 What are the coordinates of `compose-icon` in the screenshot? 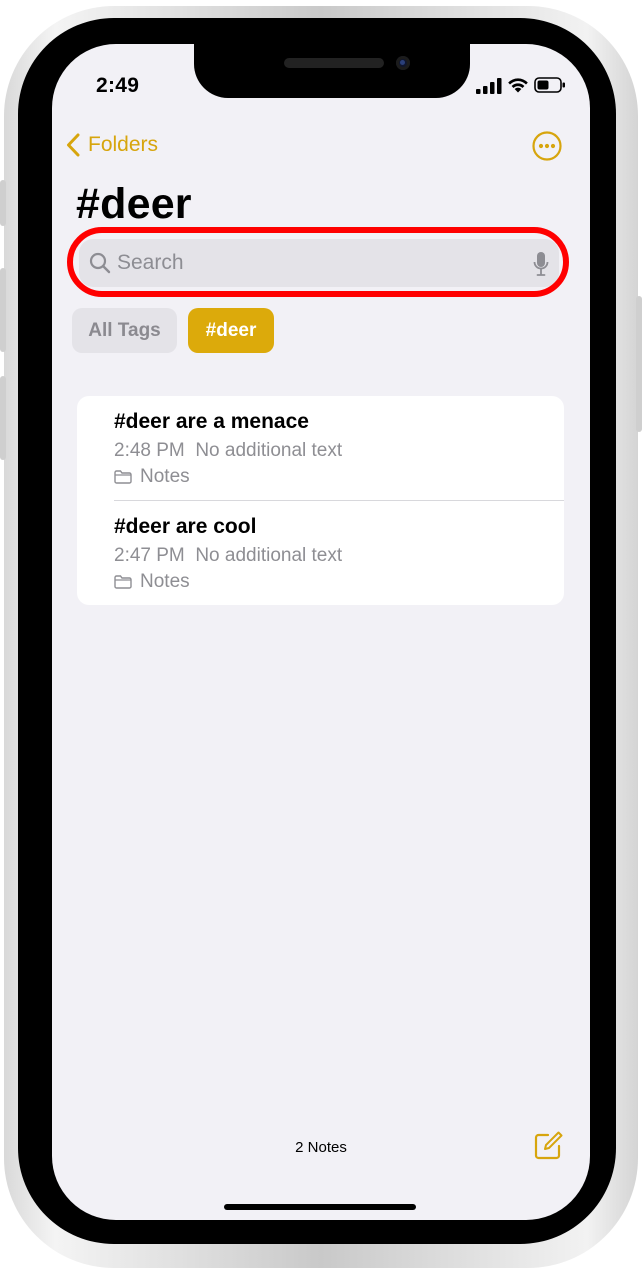 It's located at (548, 1145).